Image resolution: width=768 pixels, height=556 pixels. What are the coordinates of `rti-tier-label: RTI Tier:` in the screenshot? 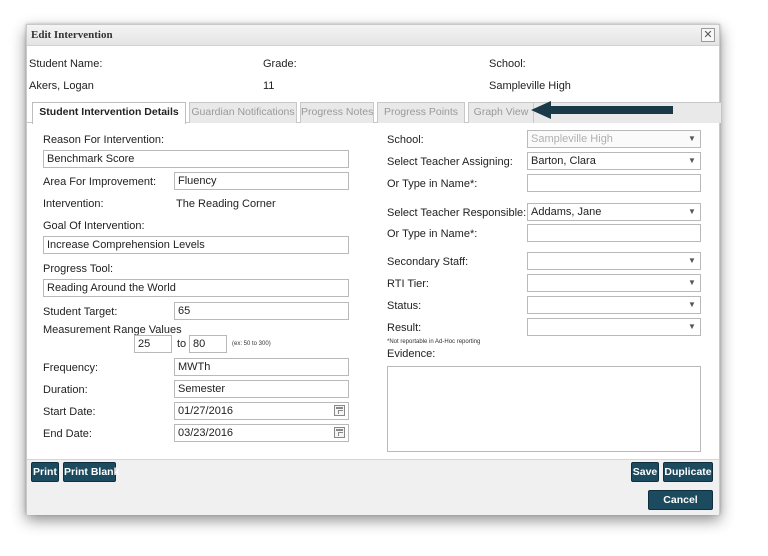 It's located at (408, 284).